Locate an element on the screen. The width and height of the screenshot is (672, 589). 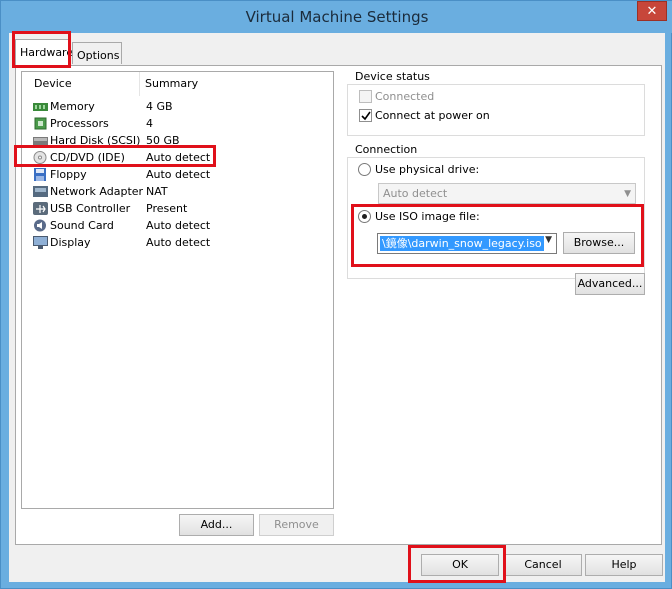
connected-checkbox is located at coordinates (365, 96).